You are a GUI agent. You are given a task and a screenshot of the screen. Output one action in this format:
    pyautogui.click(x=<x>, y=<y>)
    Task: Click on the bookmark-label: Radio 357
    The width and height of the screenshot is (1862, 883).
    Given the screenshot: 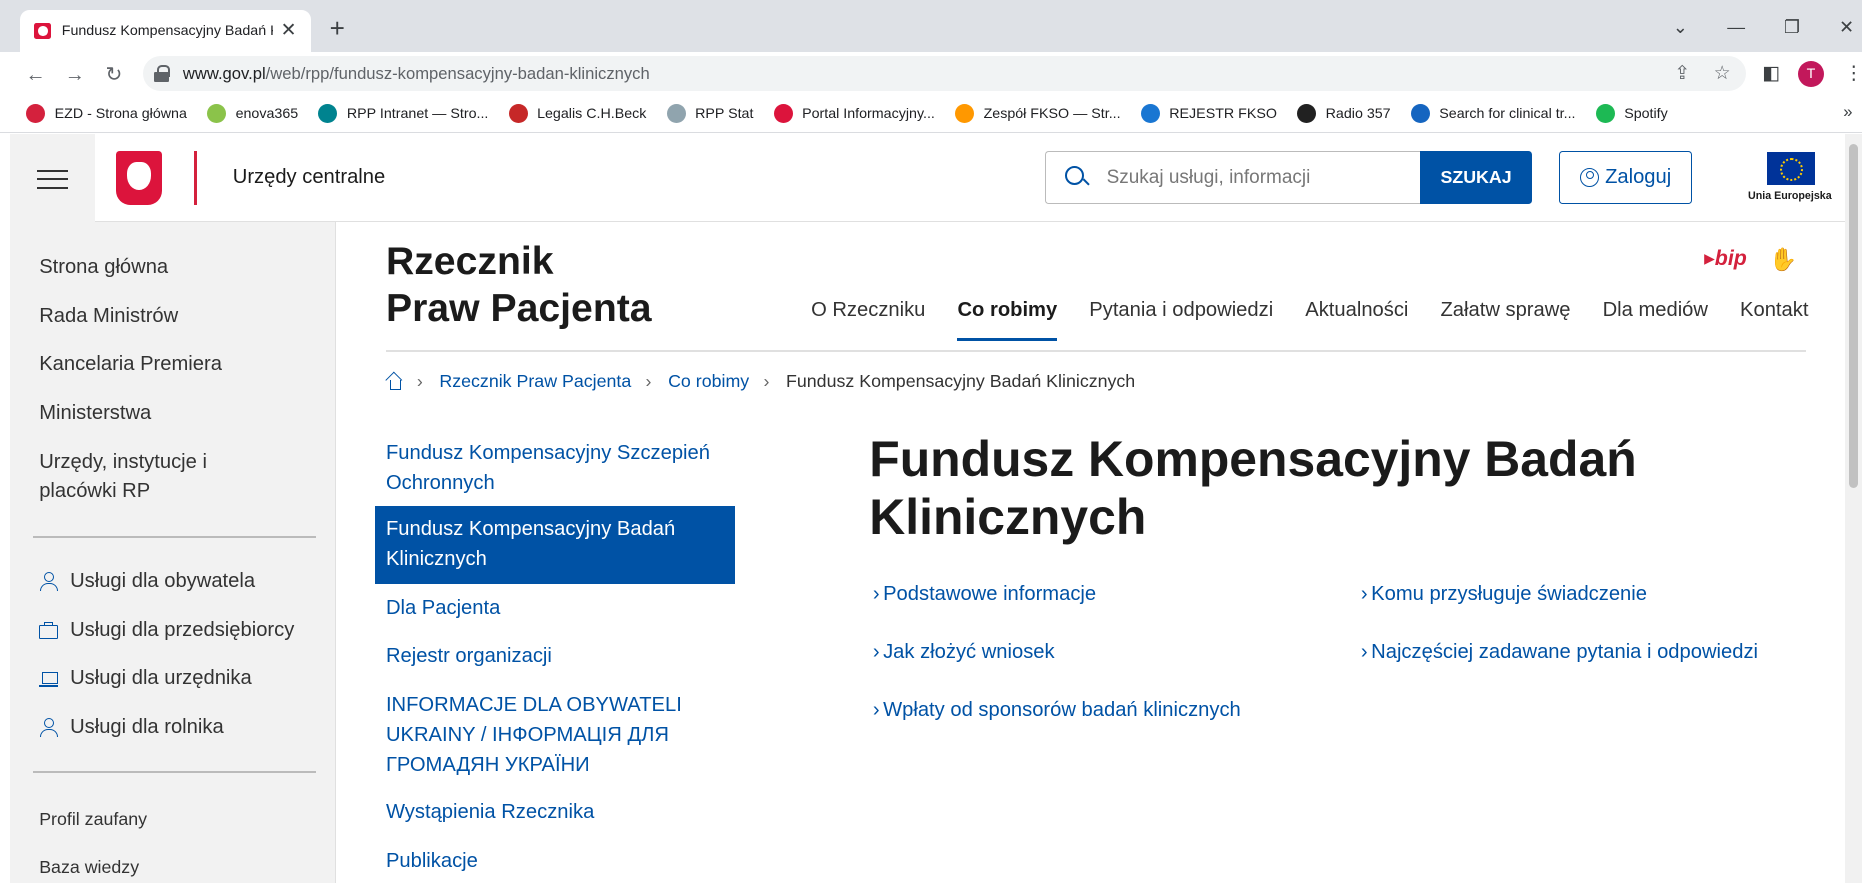 What is the action you would take?
    pyautogui.click(x=1358, y=113)
    